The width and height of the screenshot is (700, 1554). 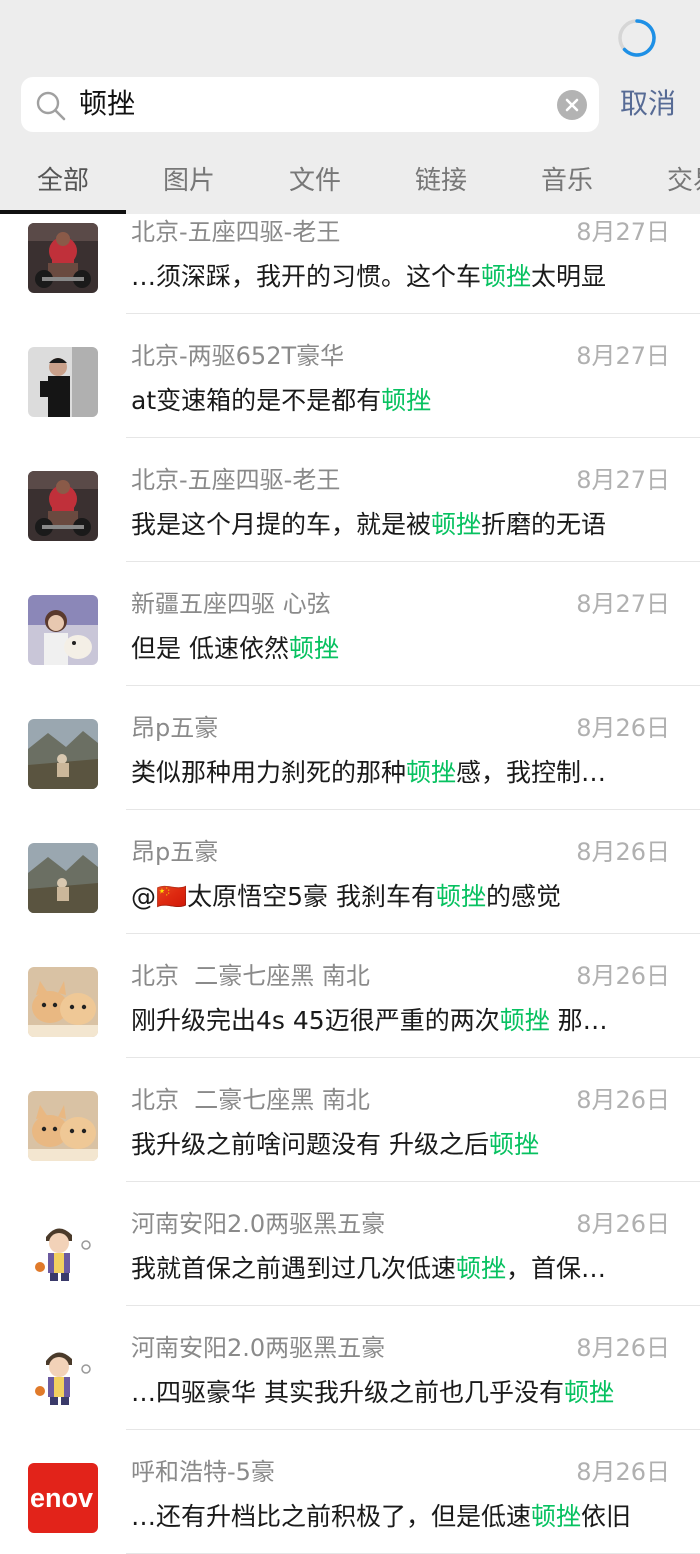 What do you see at coordinates (310, 104) in the screenshot?
I see `search-input: 顿挫` at bounding box center [310, 104].